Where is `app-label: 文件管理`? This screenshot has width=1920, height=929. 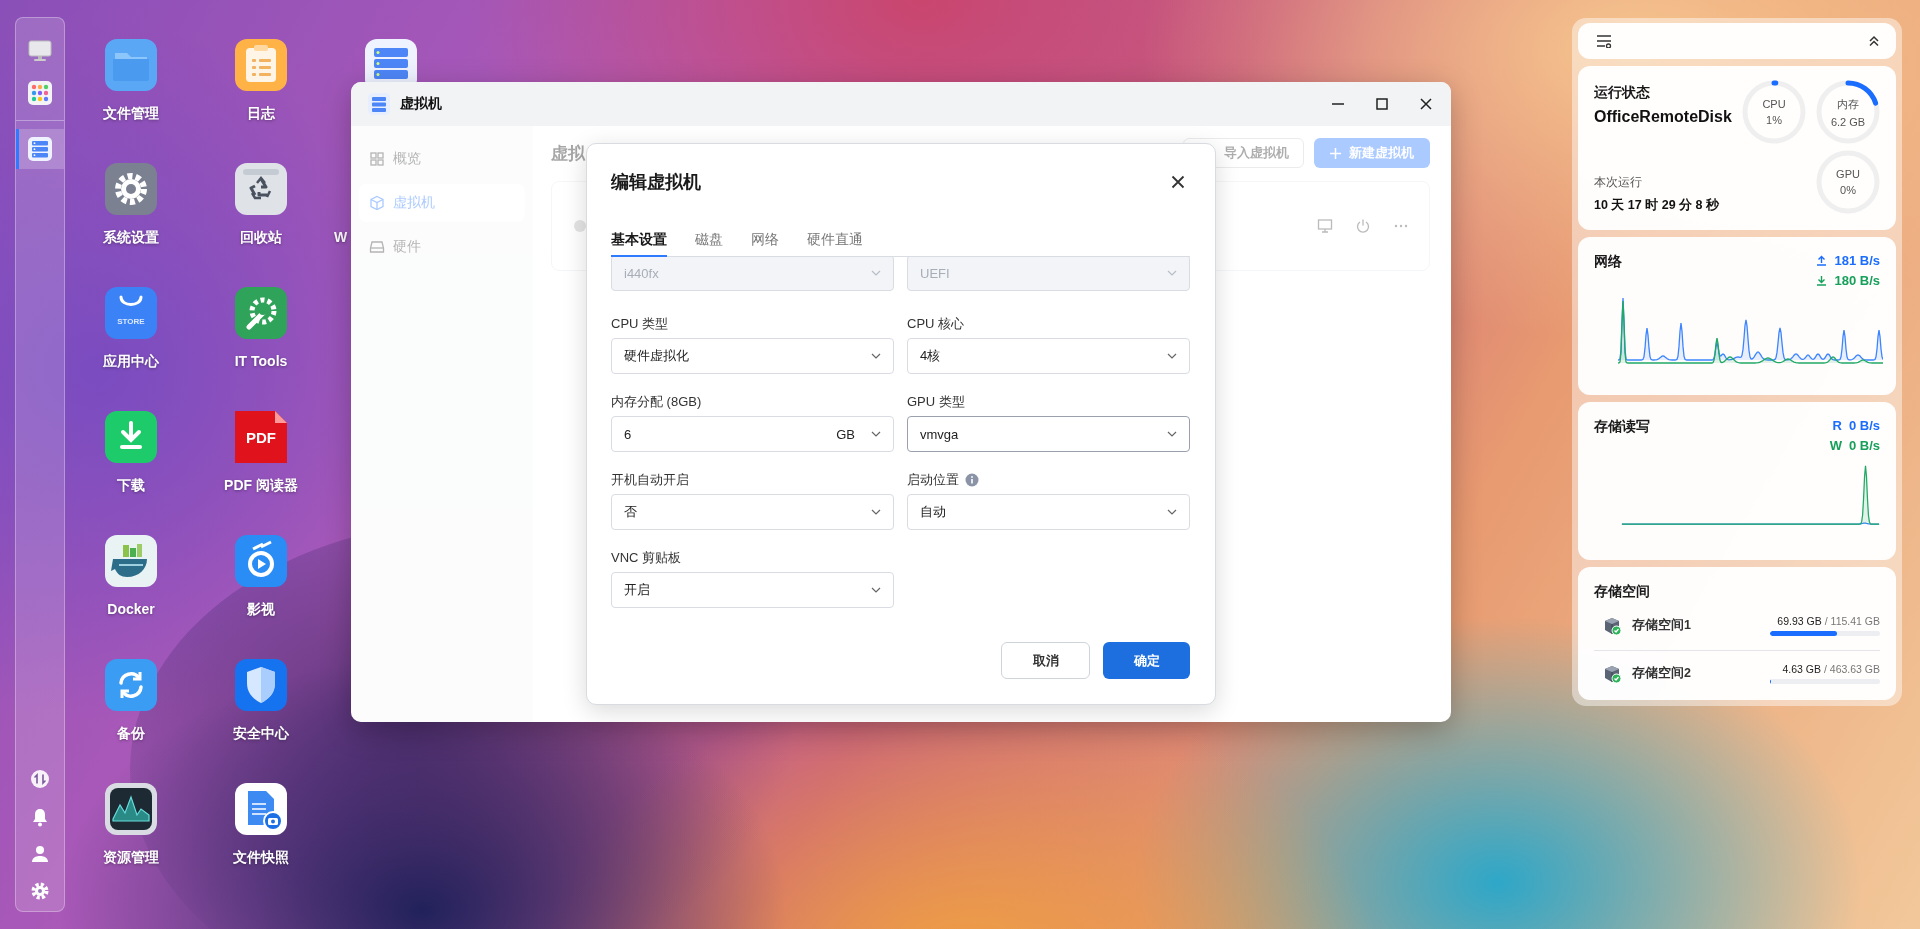
app-label: 文件管理 is located at coordinates (131, 114).